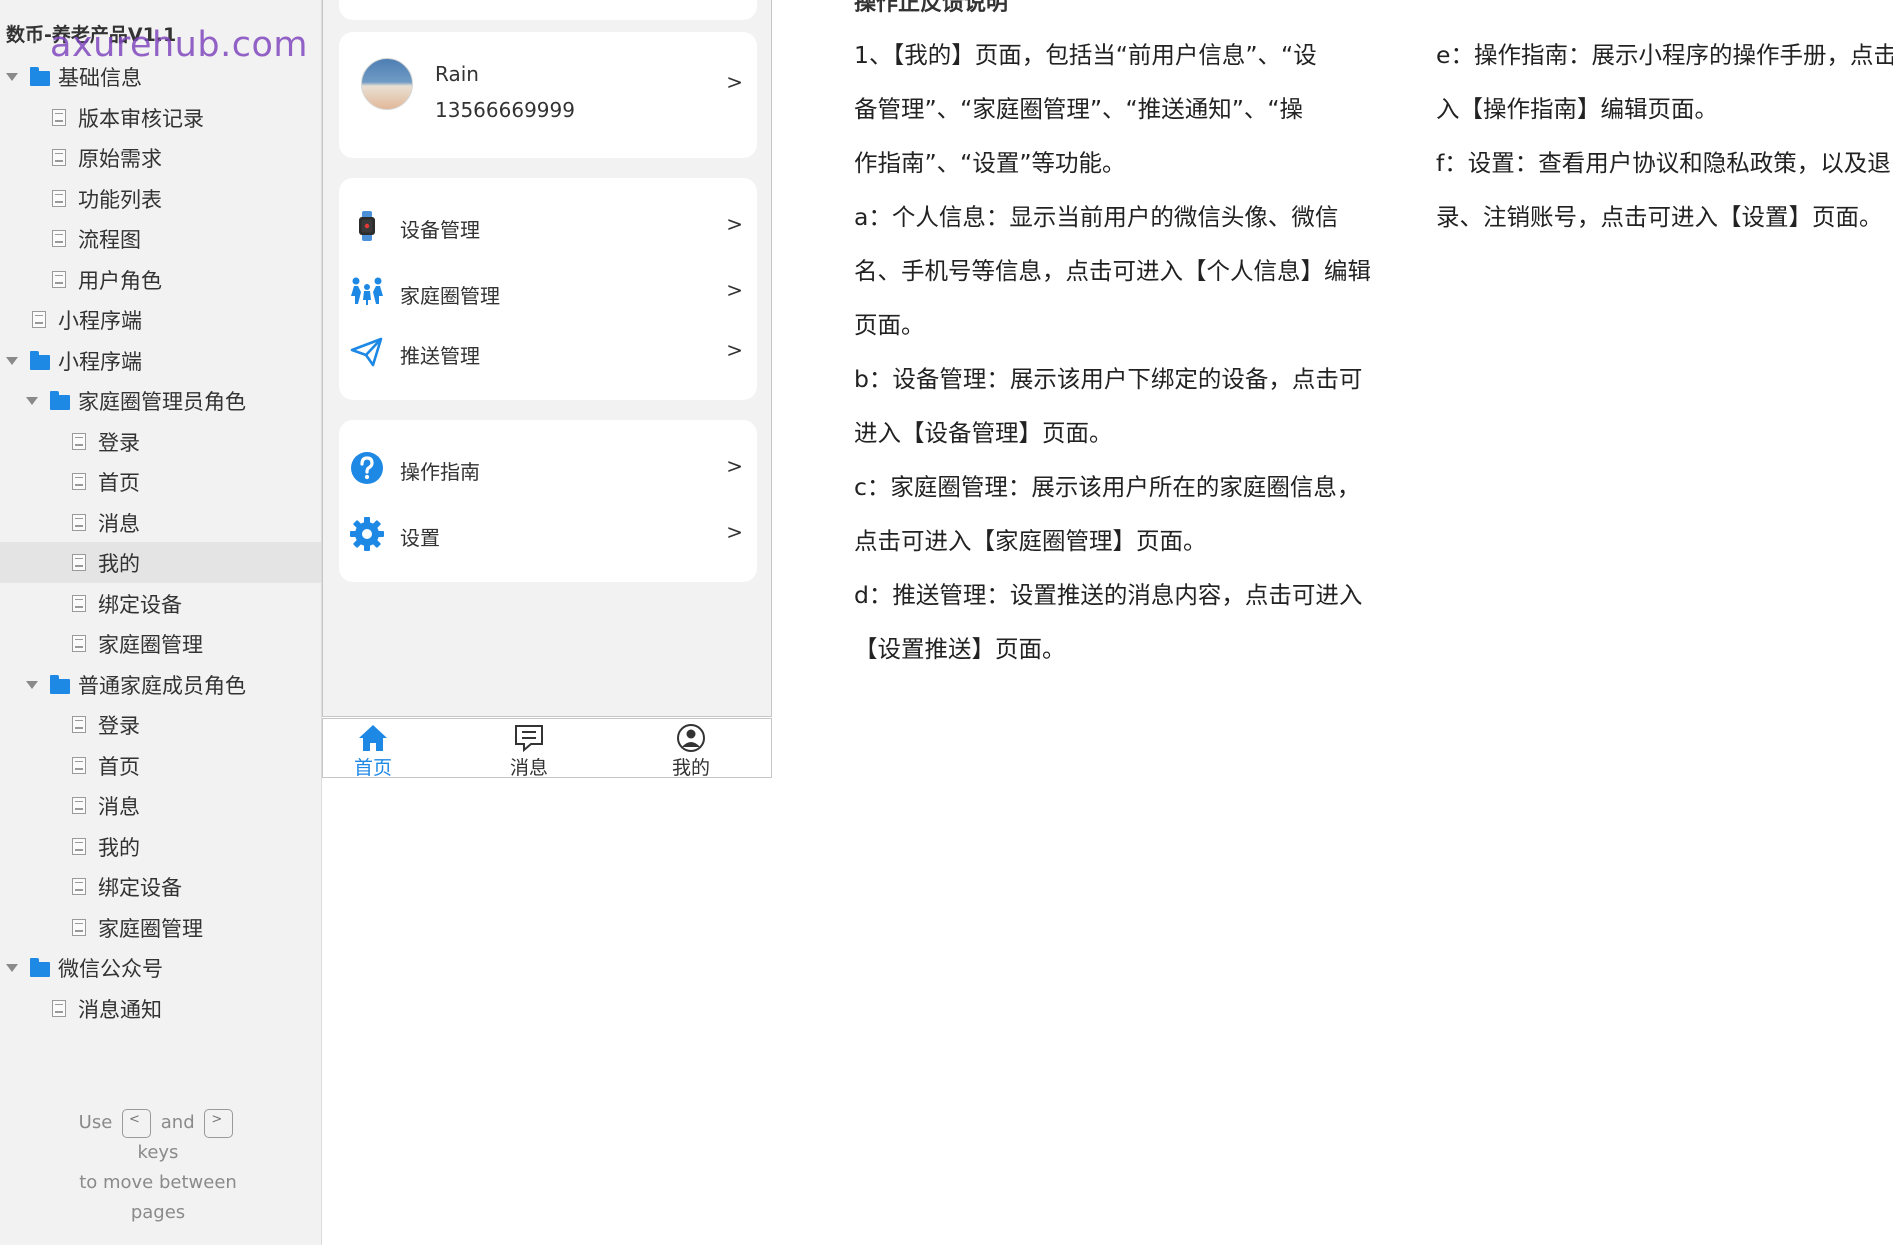 This screenshot has height=1245, width=1893. What do you see at coordinates (119, 483) in the screenshot?
I see `tree-item-label: 首页` at bounding box center [119, 483].